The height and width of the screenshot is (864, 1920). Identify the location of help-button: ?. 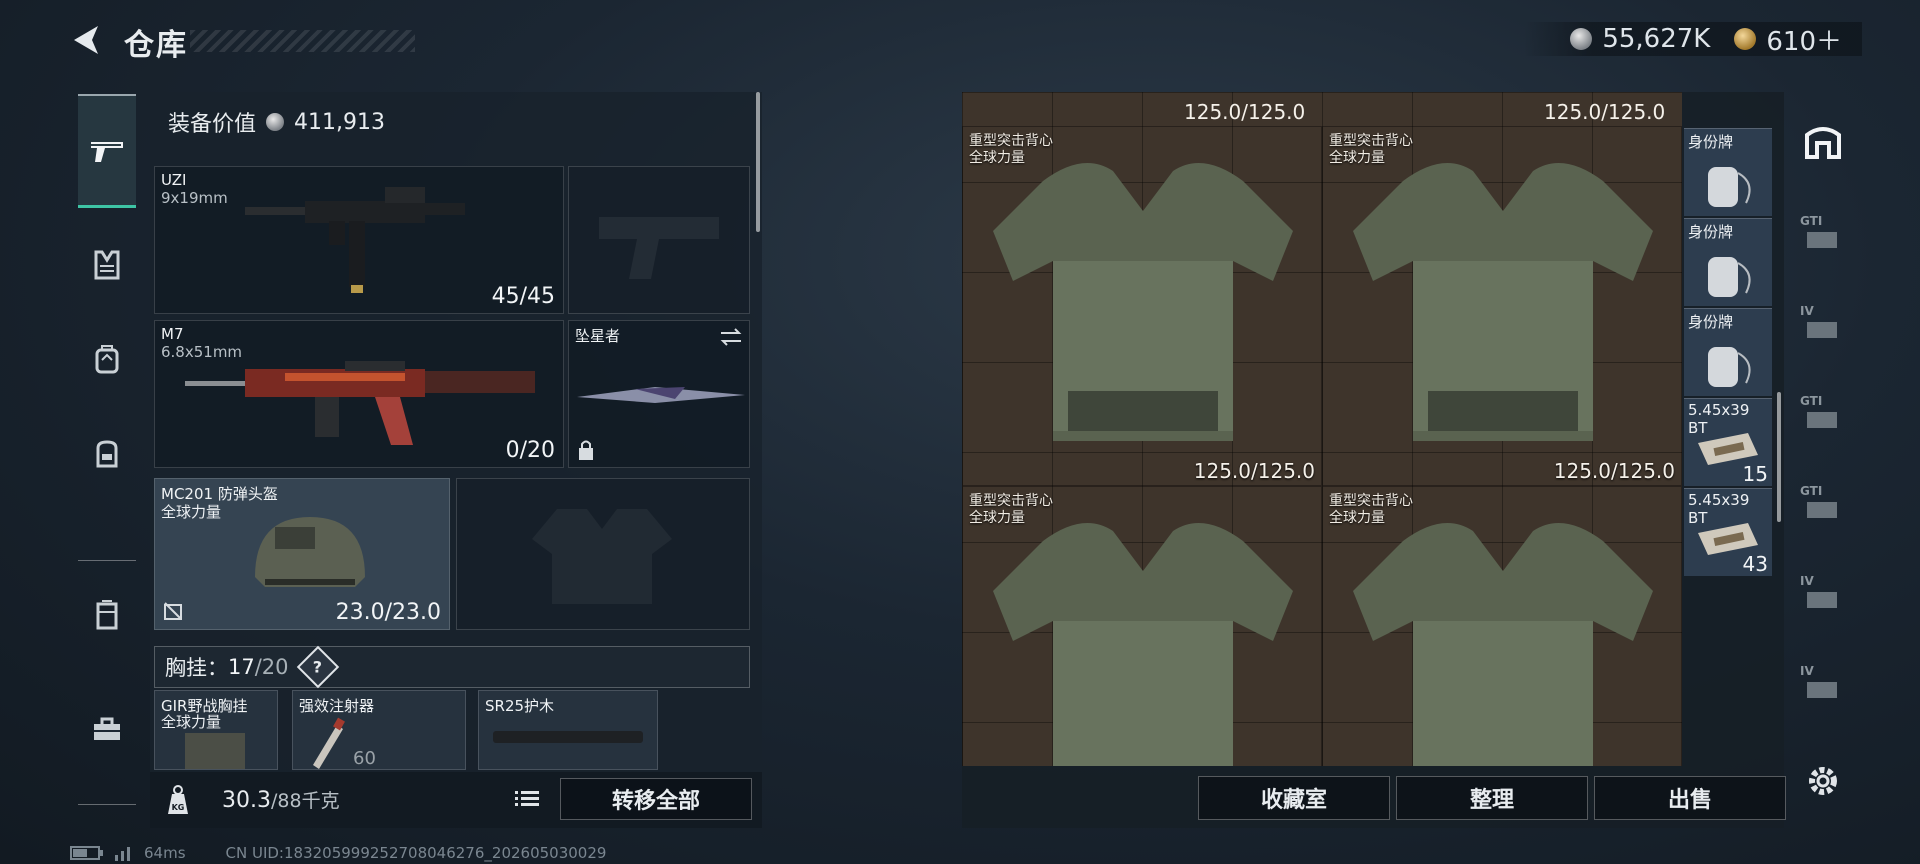
(317, 667).